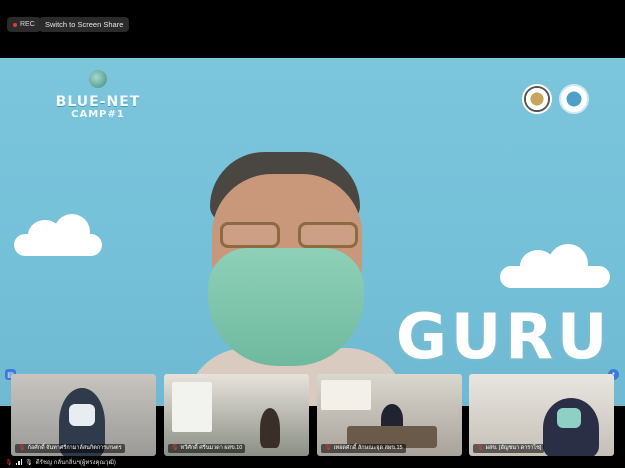 This screenshot has width=625, height=468. Describe the element at coordinates (70, 448) in the screenshot. I see `participant-name-label: 🎙 ก้อศักดิ์ จันทาศรีกามาล์สนกิตการเกษตร` at that location.